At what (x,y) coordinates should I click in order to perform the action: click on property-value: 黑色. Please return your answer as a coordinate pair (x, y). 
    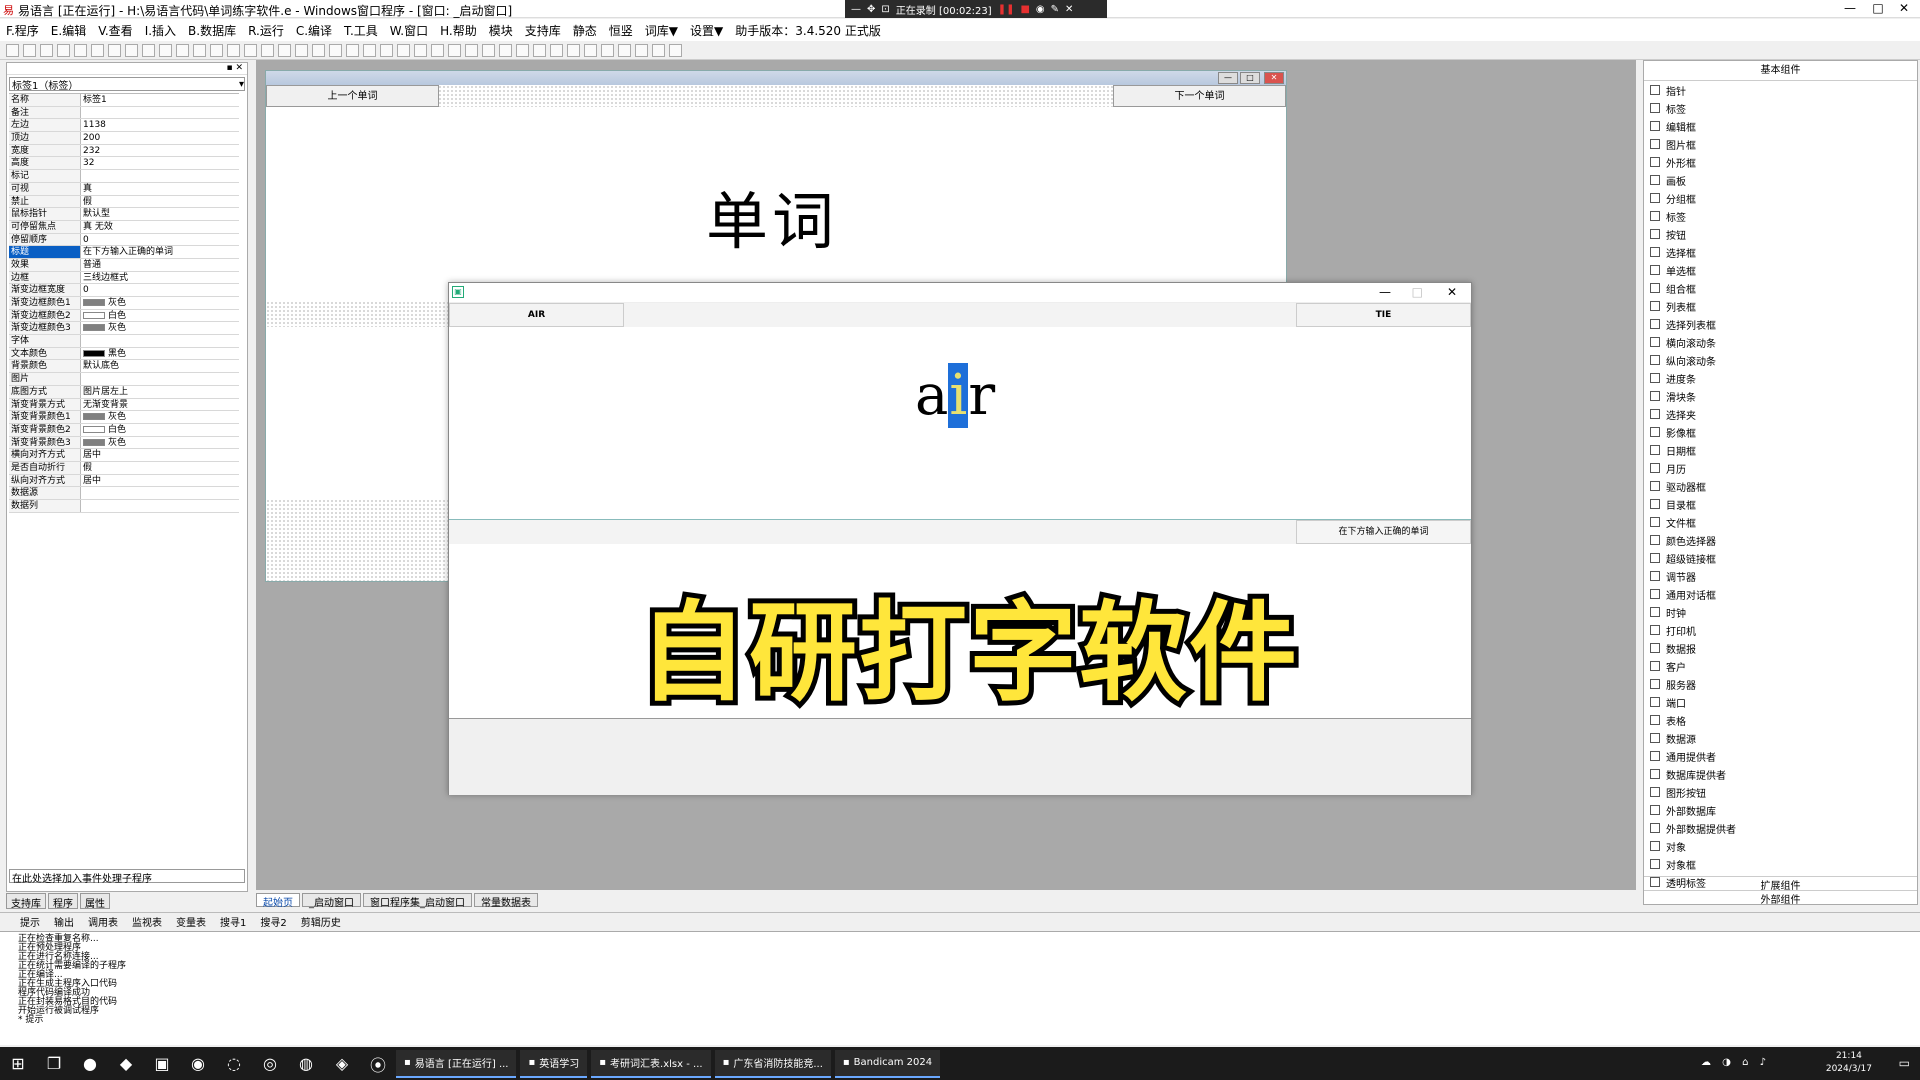
    Looking at the image, I should click on (160, 354).